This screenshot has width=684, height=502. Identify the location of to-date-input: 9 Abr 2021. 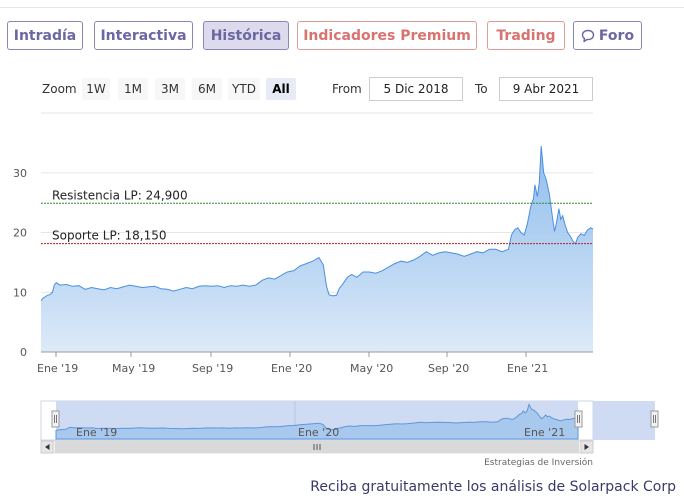
(546, 89).